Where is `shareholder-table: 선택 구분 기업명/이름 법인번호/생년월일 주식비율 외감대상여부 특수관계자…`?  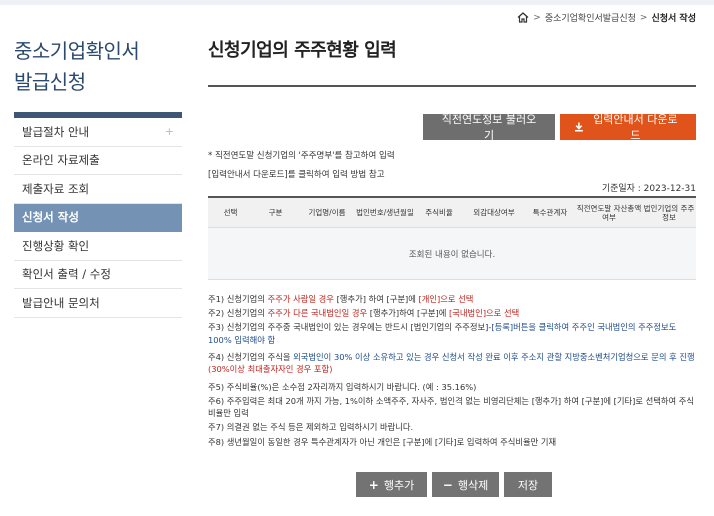
shareholder-table: 선택 구분 기업명/이름 법인번호/생년월일 주식비율 외감대상여부 특수관계자… is located at coordinates (452, 238).